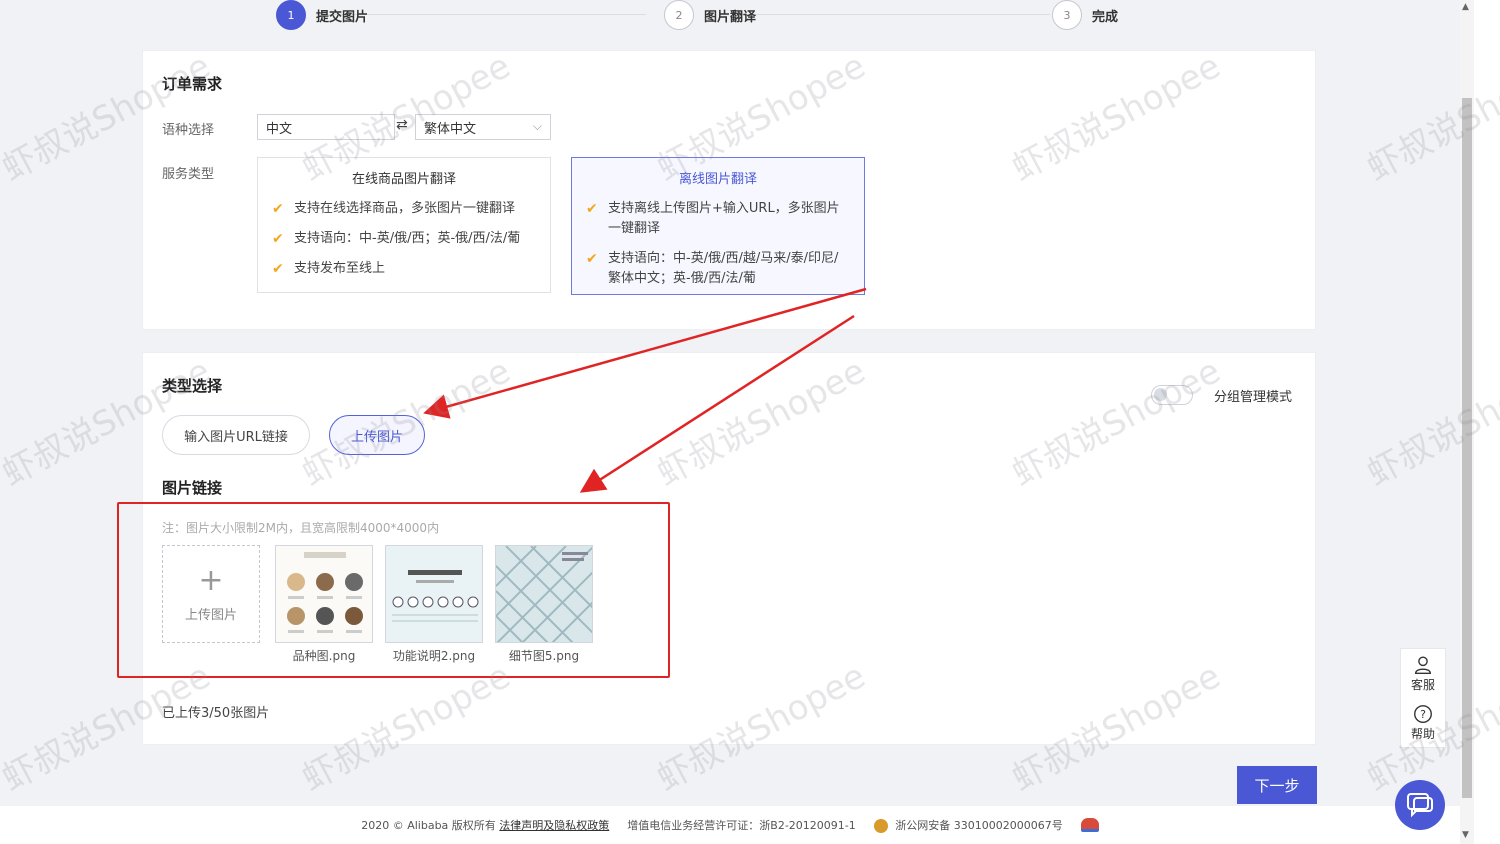  Describe the element at coordinates (741, 825) in the screenshot. I see `license-text: 增值电信业务经营许可证：浙B2-20120091-1` at that location.